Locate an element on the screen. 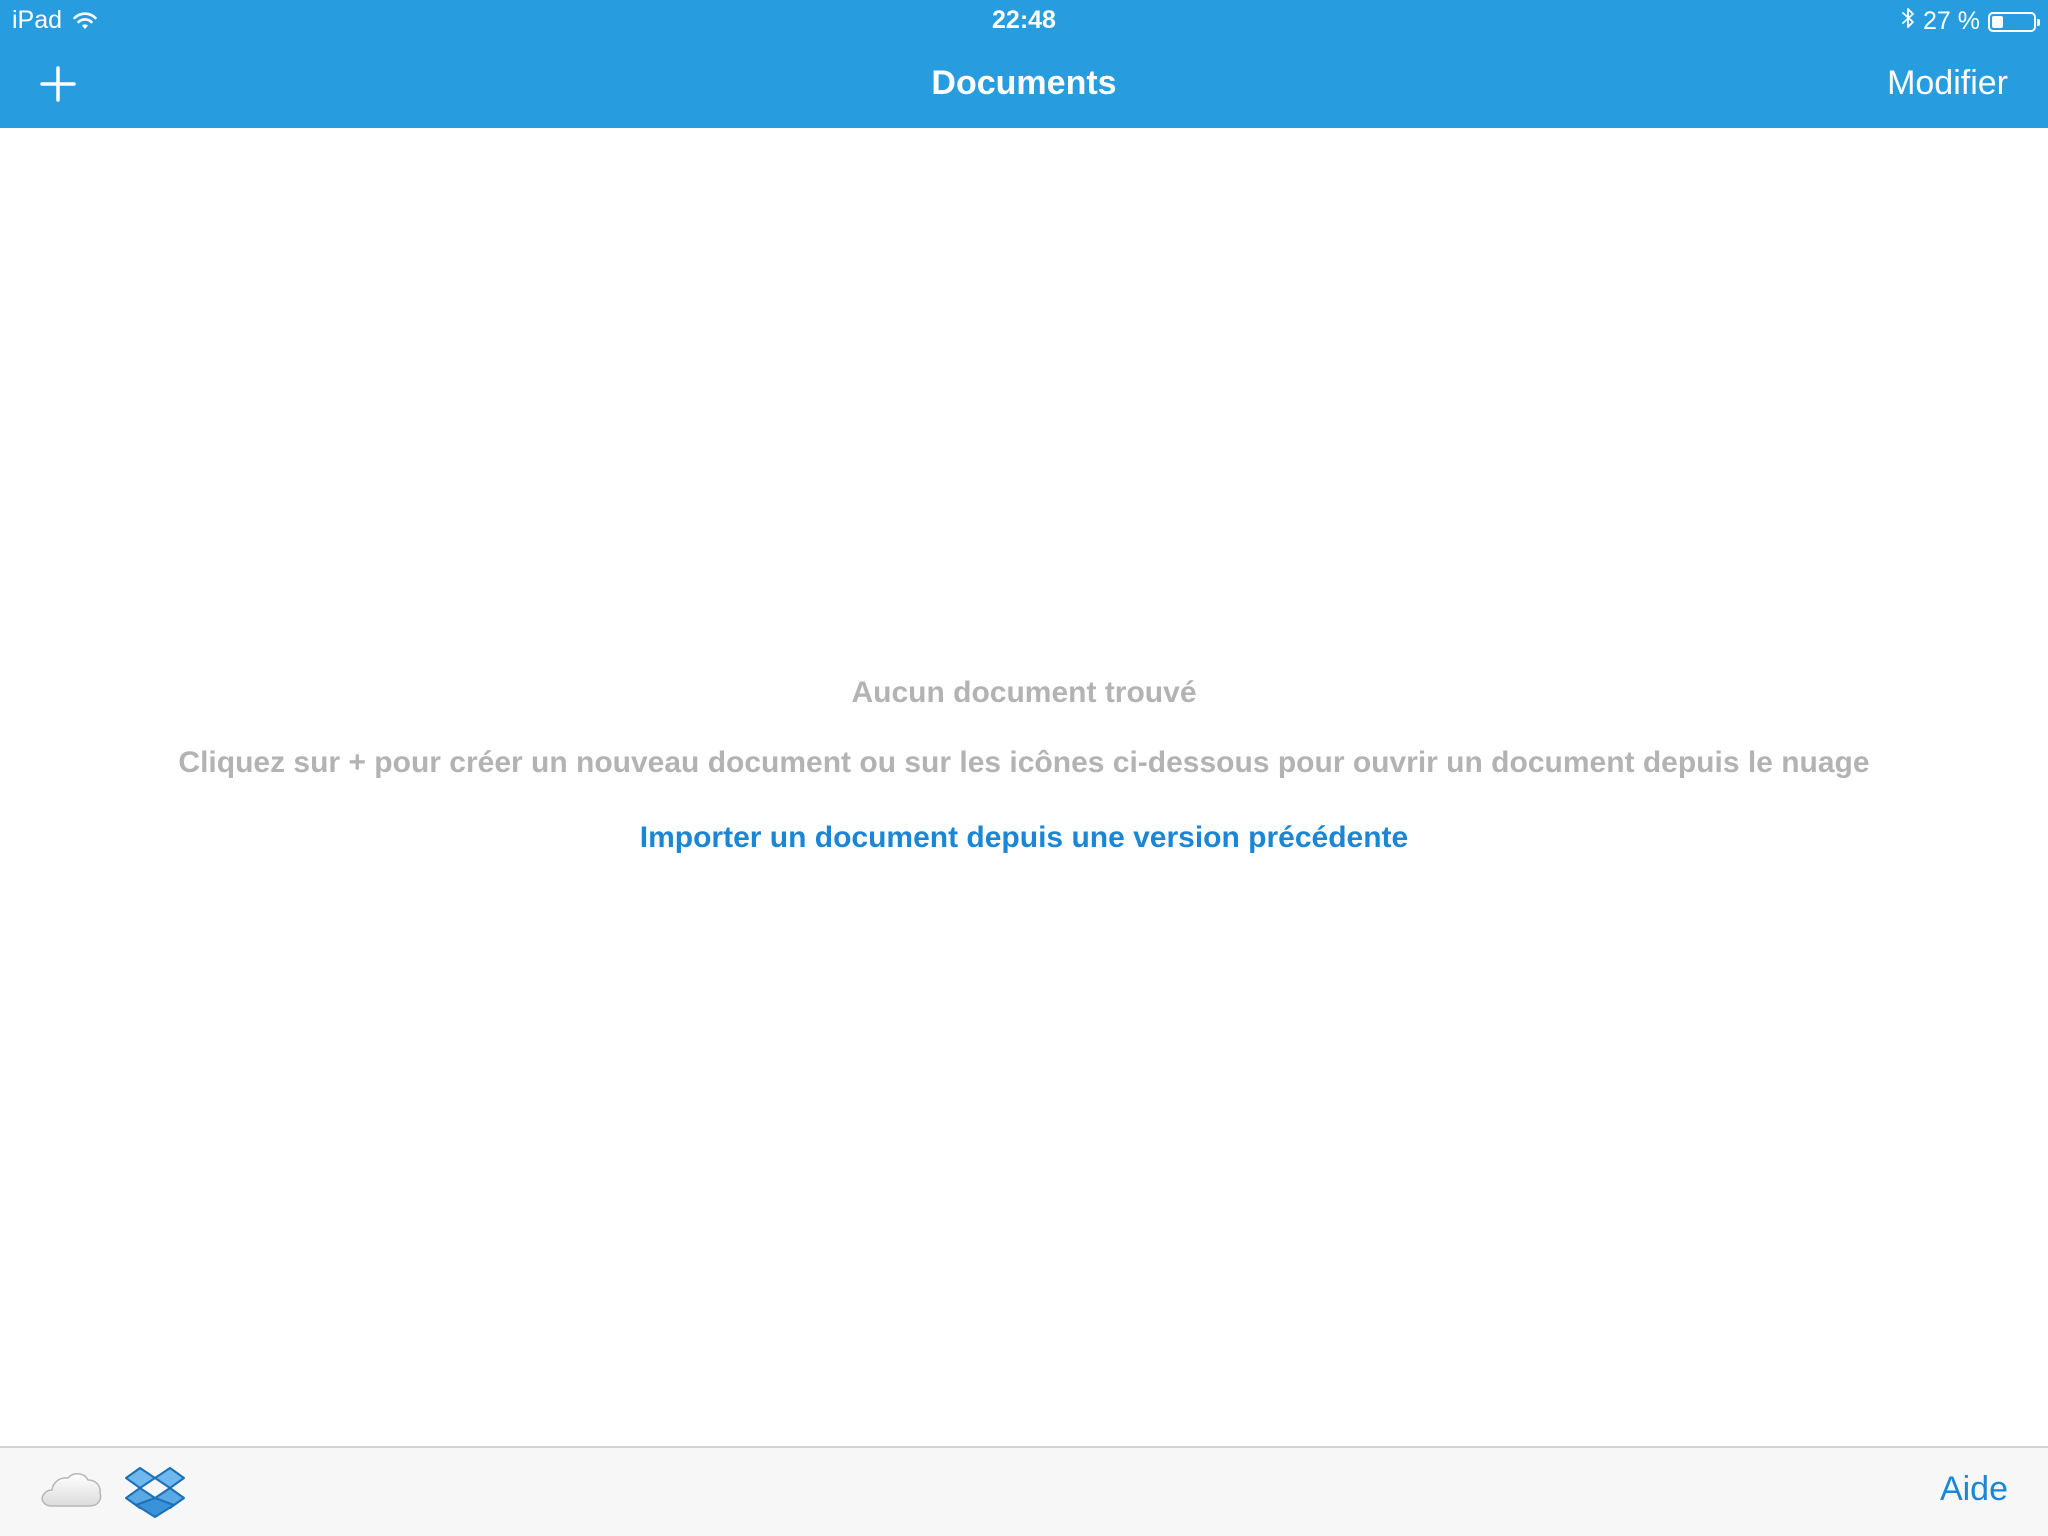  icloud-button is located at coordinates (71, 1492).